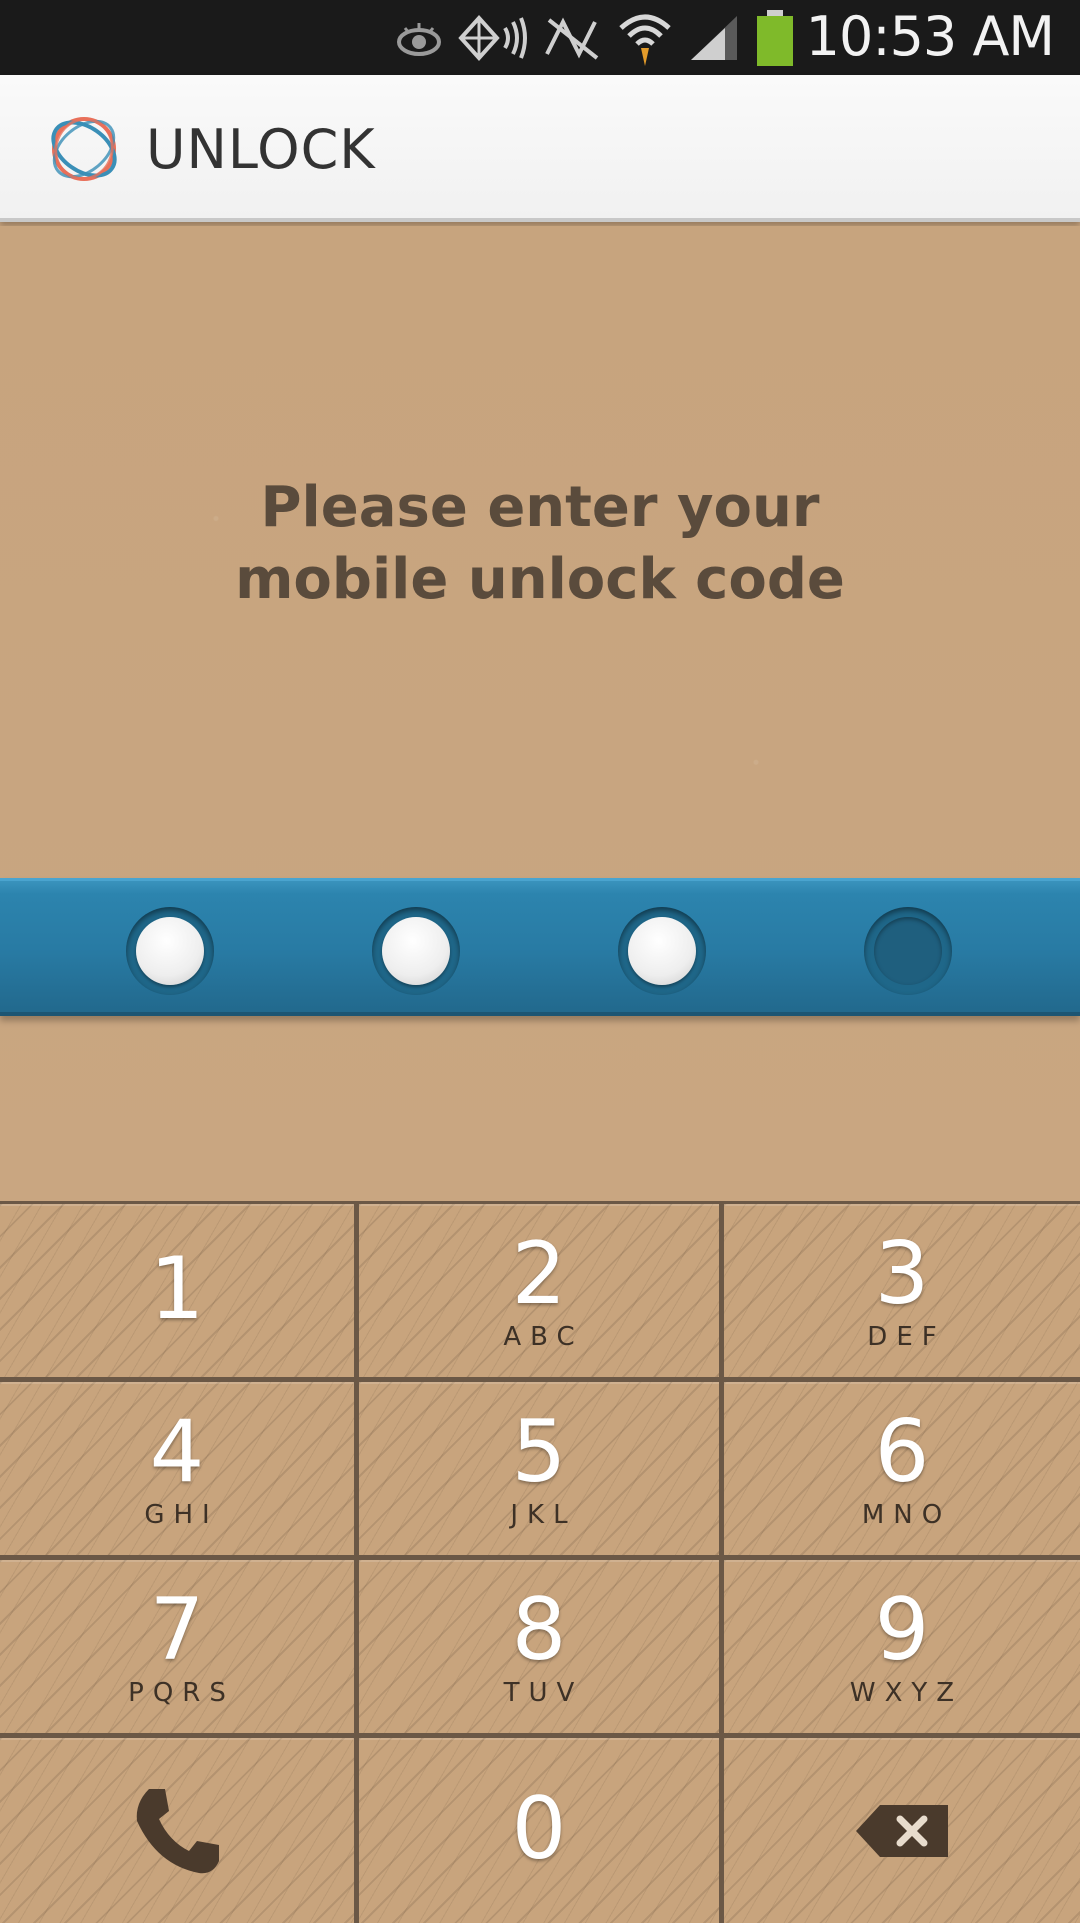 The image size is (1080, 1923). I want to click on status-bar: 10:53 AM, so click(540, 37).